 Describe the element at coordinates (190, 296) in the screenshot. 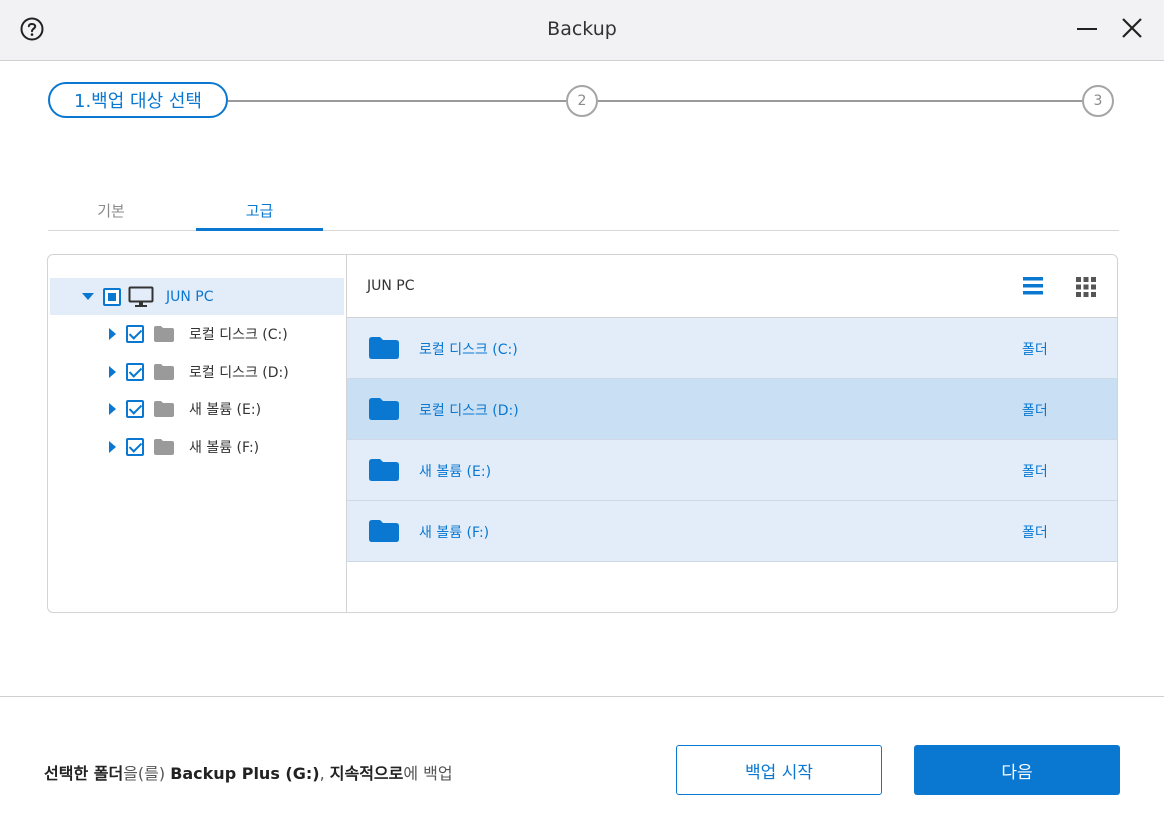

I see `tree-item-label: JUN PC` at that location.